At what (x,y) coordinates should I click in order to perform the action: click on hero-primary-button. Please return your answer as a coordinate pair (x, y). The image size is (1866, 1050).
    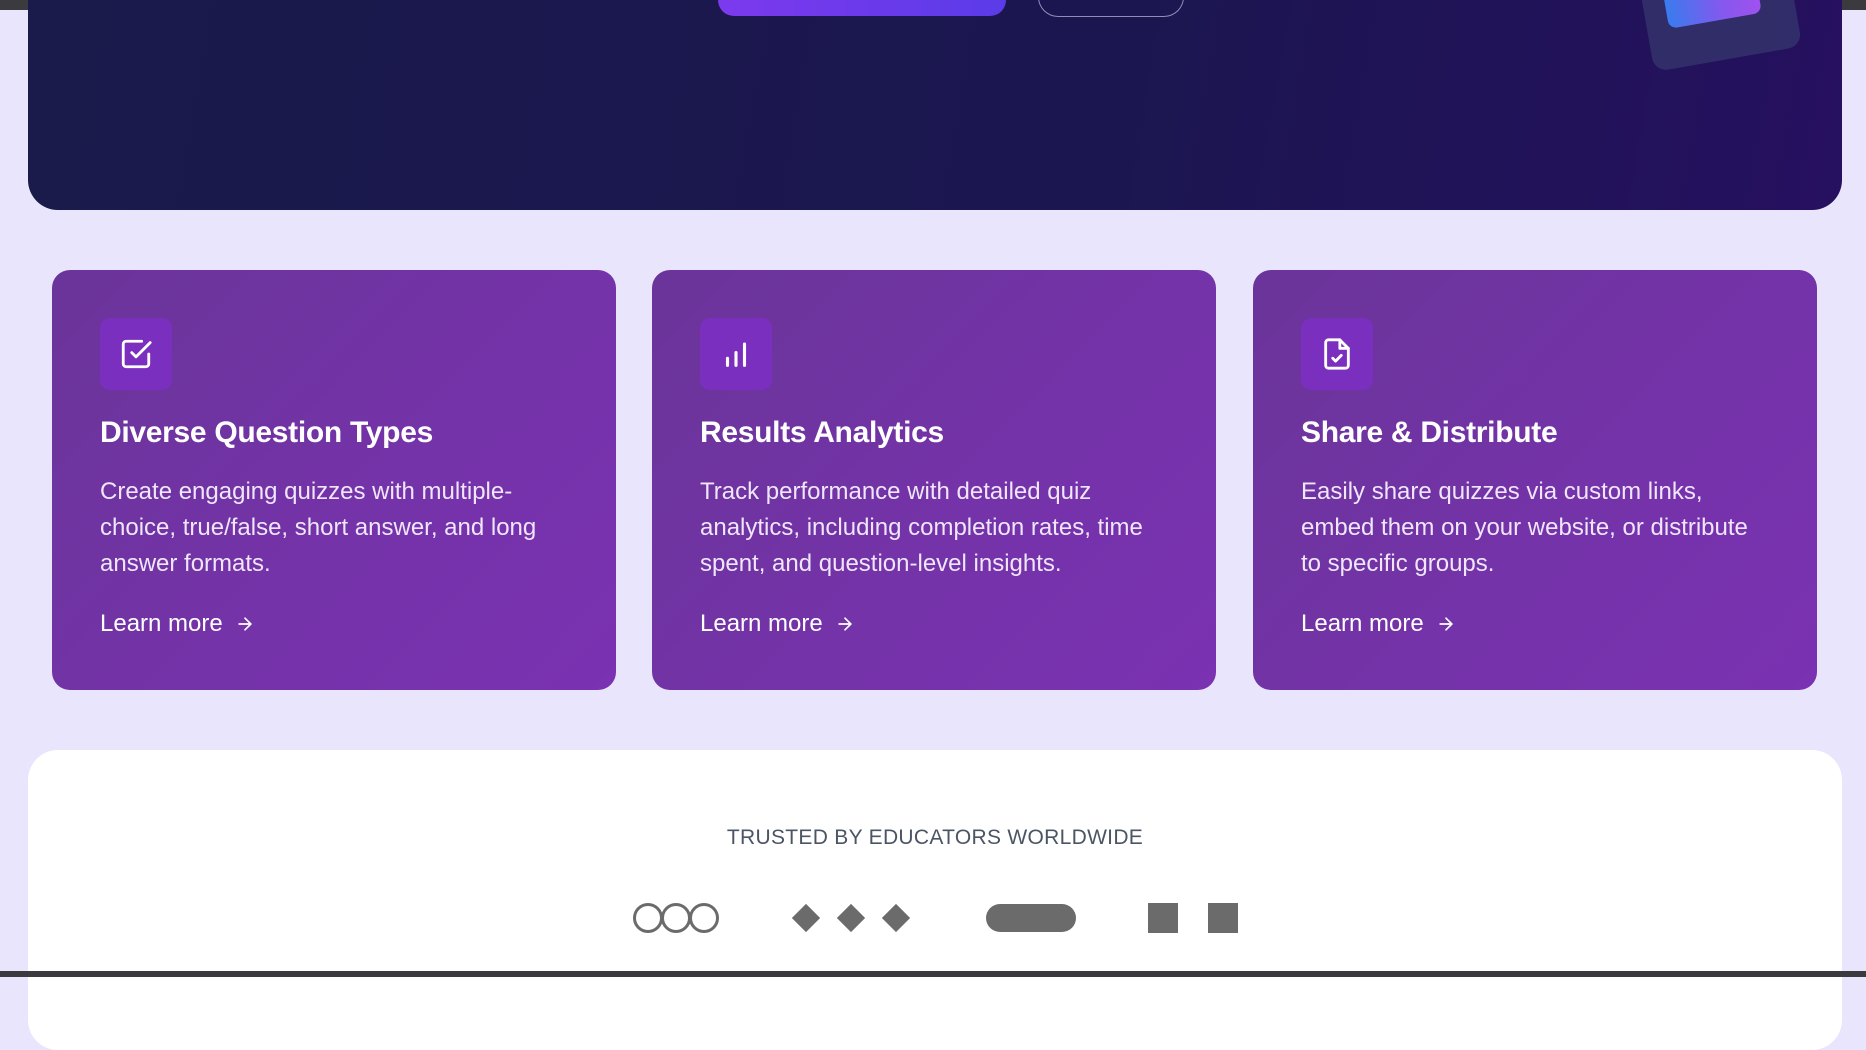
    Looking at the image, I should click on (862, 8).